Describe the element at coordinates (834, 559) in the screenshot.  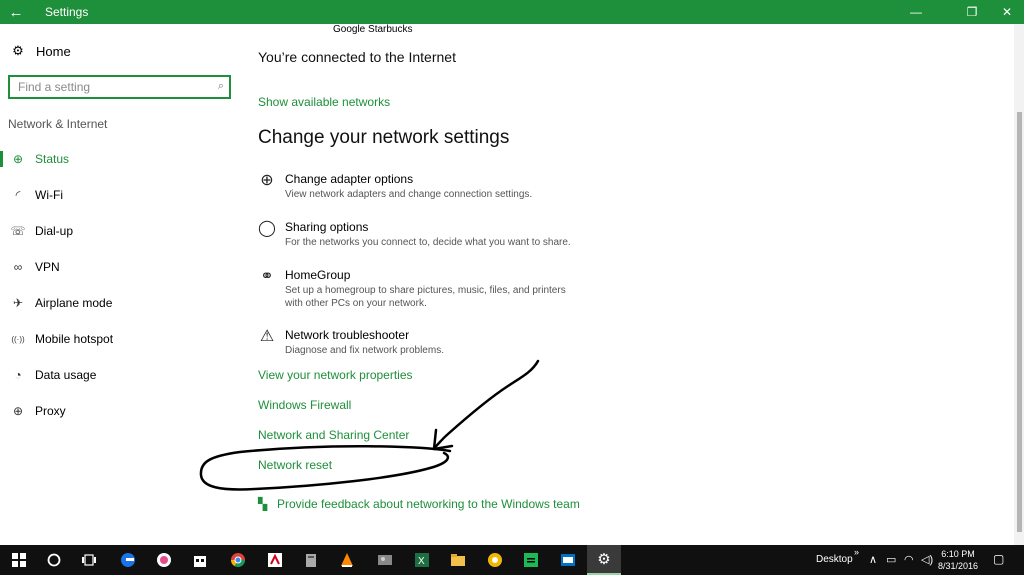
I see `desktop-toolbar-label: Desktop` at that location.